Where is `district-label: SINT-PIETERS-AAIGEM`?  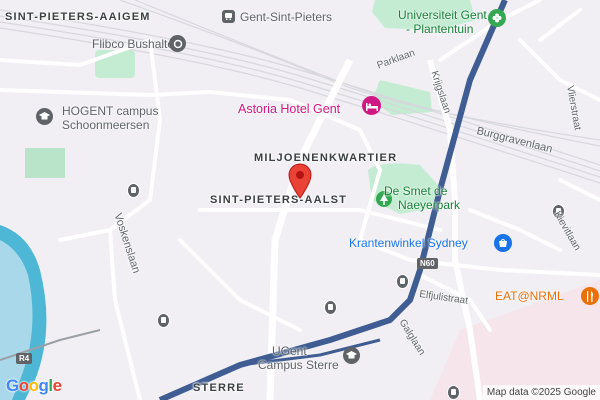
district-label: SINT-PIETERS-AAIGEM is located at coordinates (78, 17).